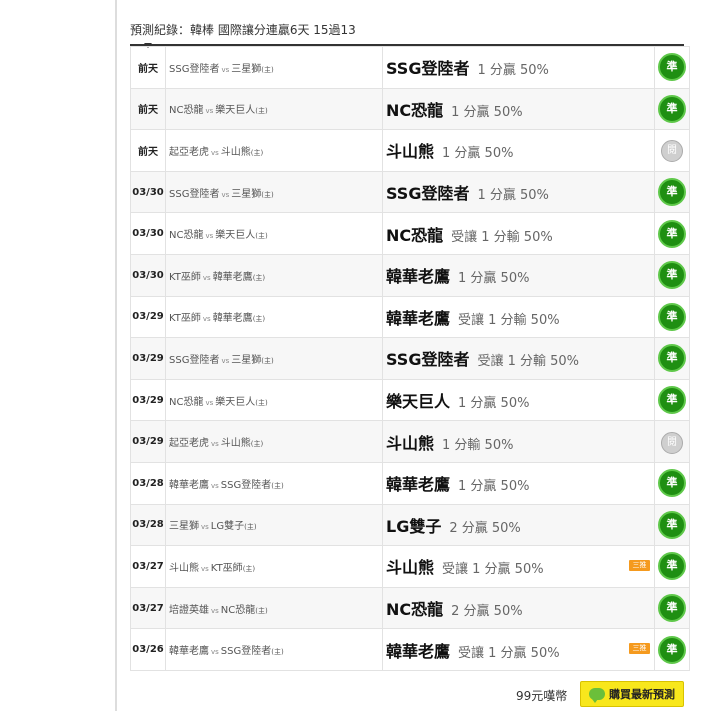 The width and height of the screenshot is (720, 711). Describe the element at coordinates (238, 610) in the screenshot. I see `home-team: NC恐龍` at that location.